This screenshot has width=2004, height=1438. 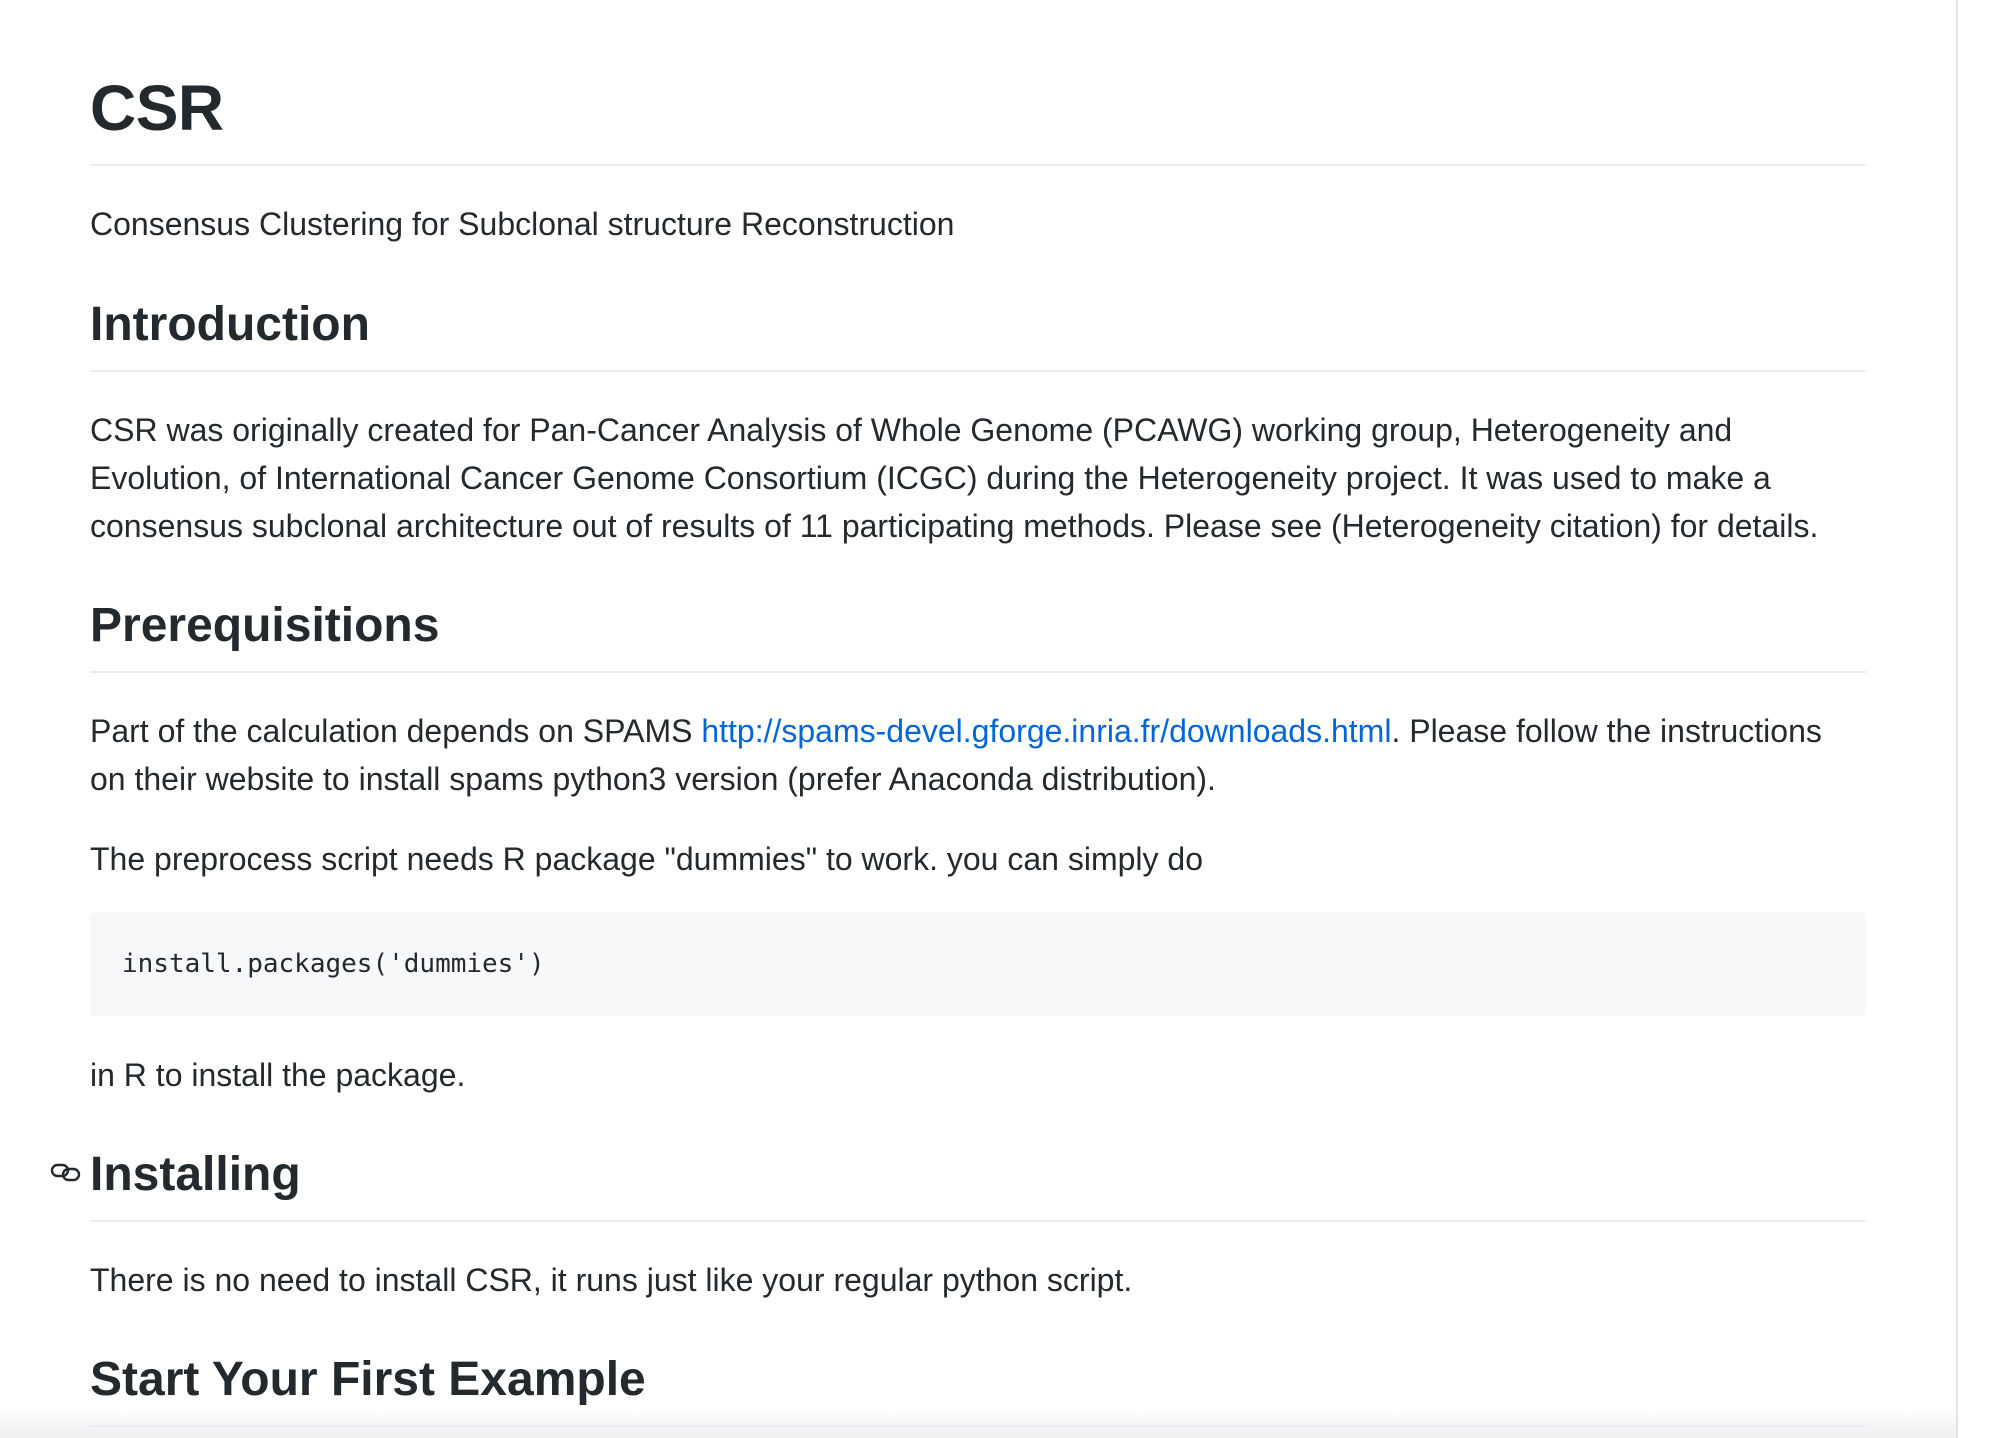 What do you see at coordinates (396, 731) in the screenshot?
I see `prerequisitions-text-start: Part of the calculation depends on SPAMS` at bounding box center [396, 731].